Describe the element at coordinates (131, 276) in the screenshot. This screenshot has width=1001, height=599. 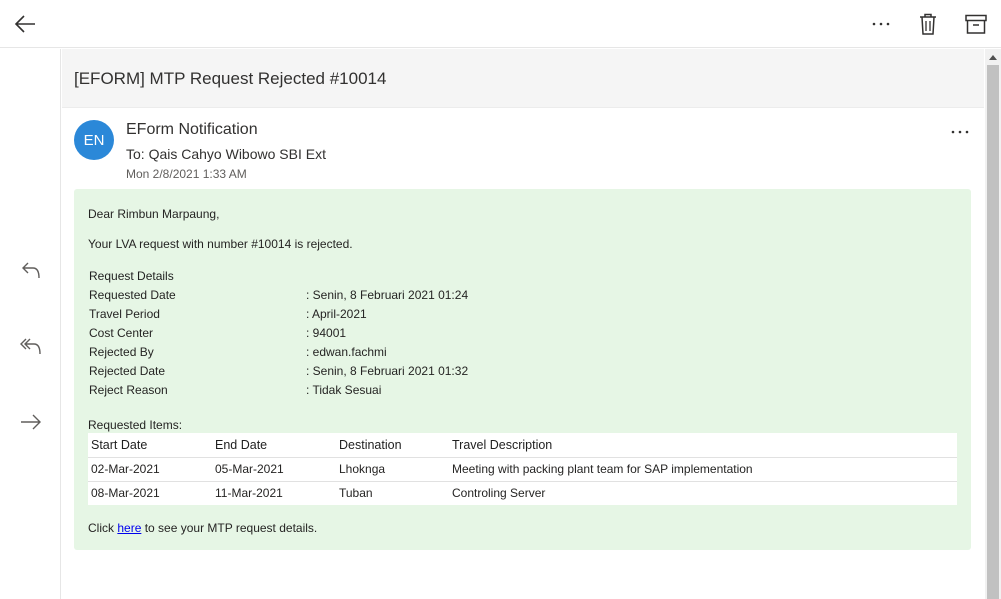
I see `details-heading: Request Details` at that location.